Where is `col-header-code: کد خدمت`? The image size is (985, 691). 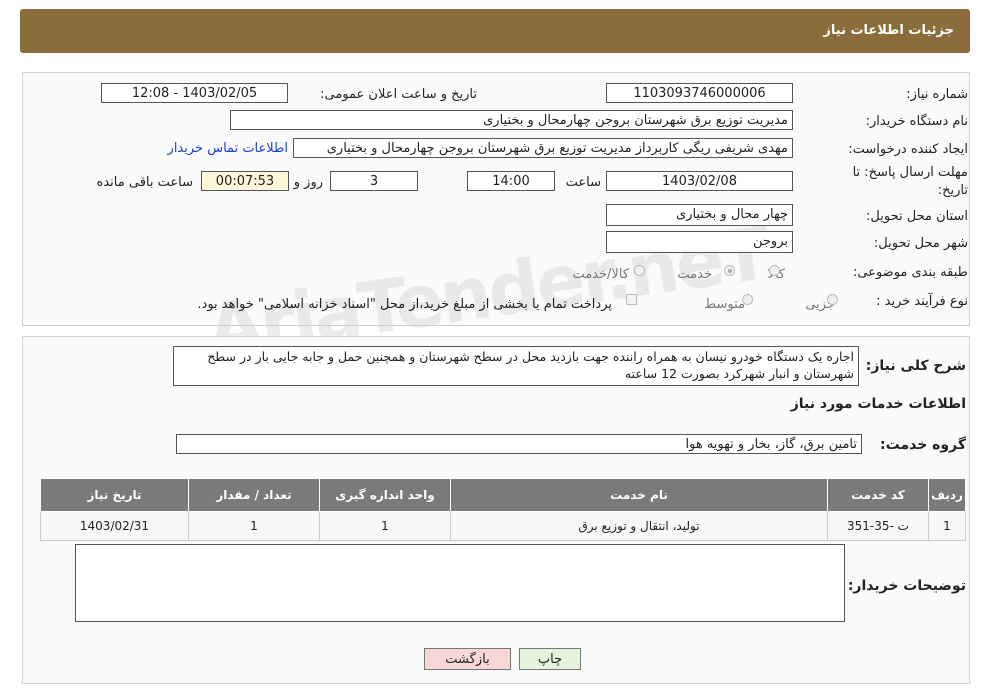 col-header-code: کد خدمت is located at coordinates (878, 495).